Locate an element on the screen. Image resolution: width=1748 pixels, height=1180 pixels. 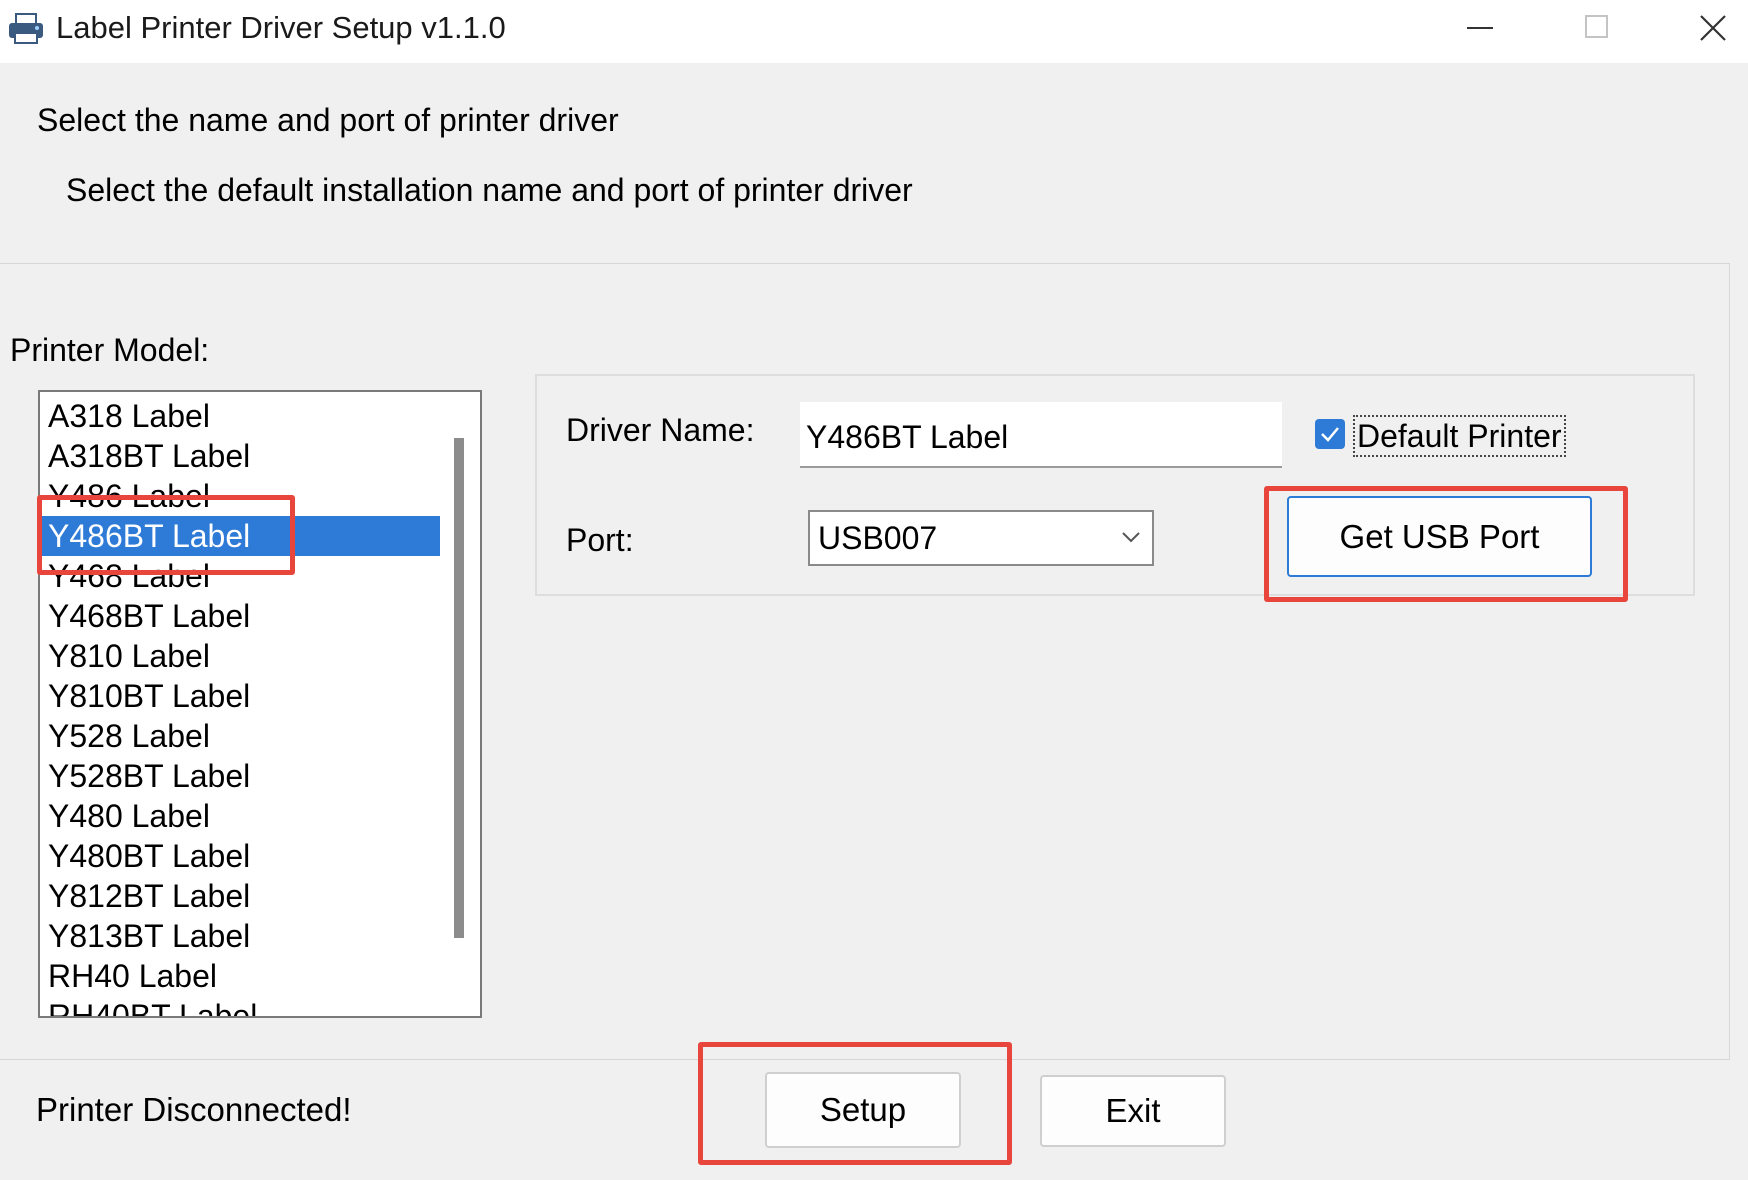
get-usb-port-button: Get USB Port is located at coordinates (1439, 536).